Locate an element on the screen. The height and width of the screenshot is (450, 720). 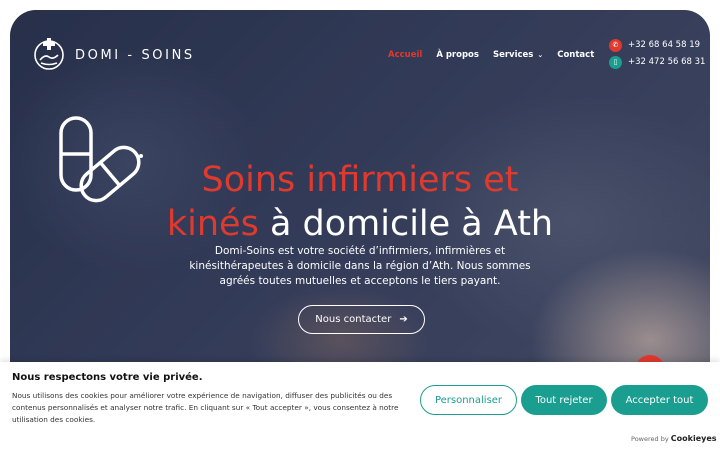
phone-contacts: ✆ +32 68 64 58 19 ▯ +32 472 56 68 31 is located at coordinates (657, 55).